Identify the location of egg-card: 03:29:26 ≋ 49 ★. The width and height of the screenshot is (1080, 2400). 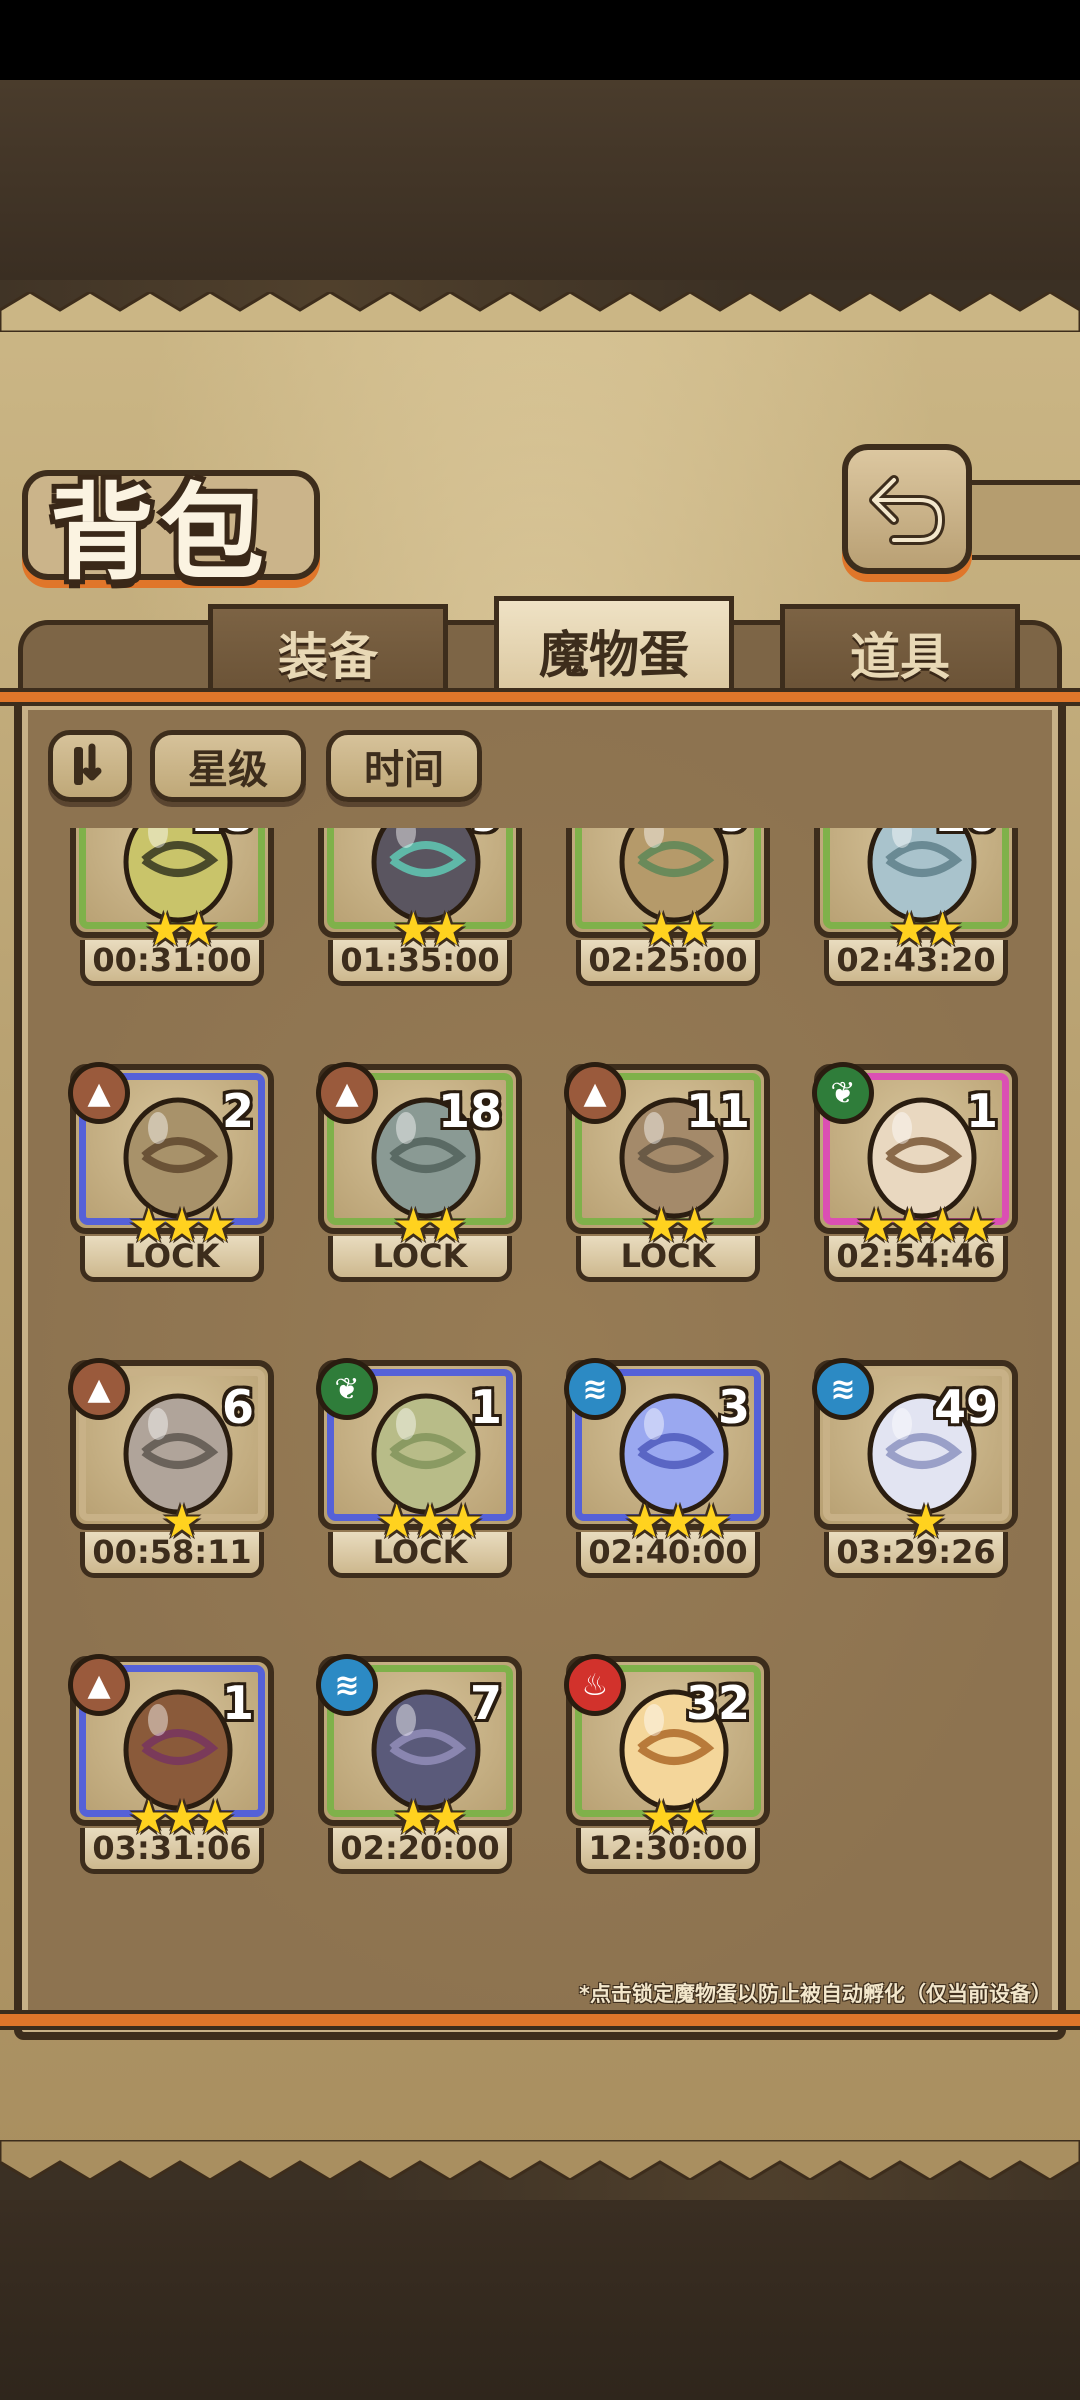
(915, 1469).